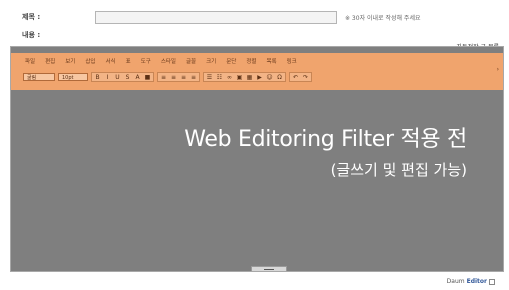  What do you see at coordinates (31, 17) in the screenshot?
I see `title-label: 제목 :` at bounding box center [31, 17].